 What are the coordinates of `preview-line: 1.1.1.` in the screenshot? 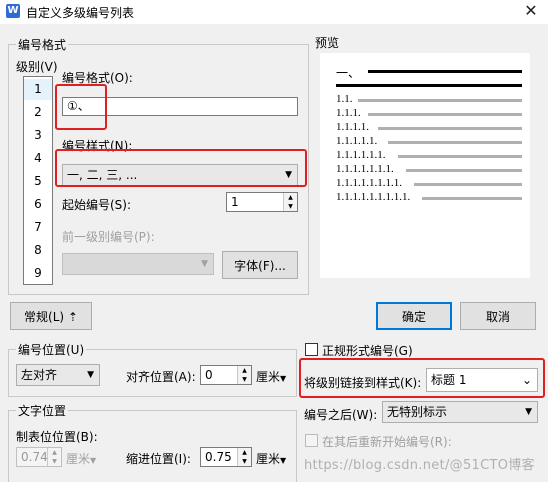 It's located at (348, 113).